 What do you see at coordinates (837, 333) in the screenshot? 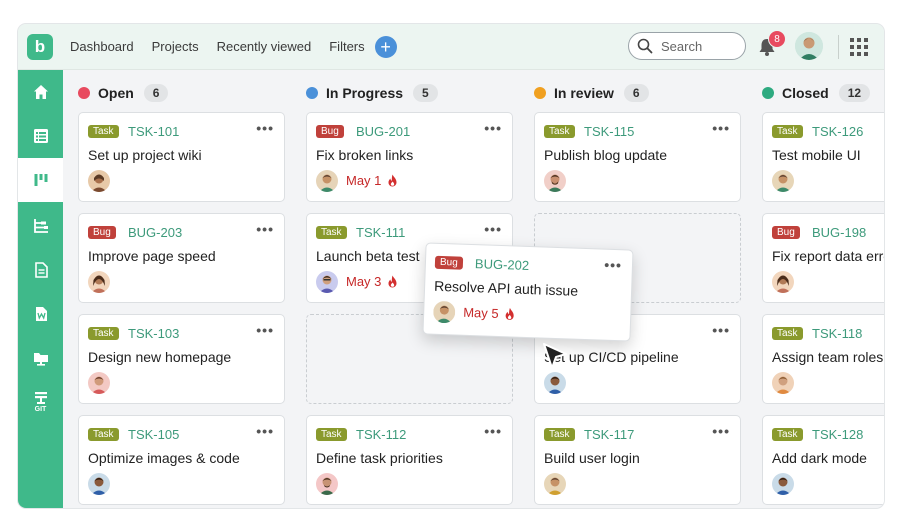
I see `issue-key: TSK-118` at bounding box center [837, 333].